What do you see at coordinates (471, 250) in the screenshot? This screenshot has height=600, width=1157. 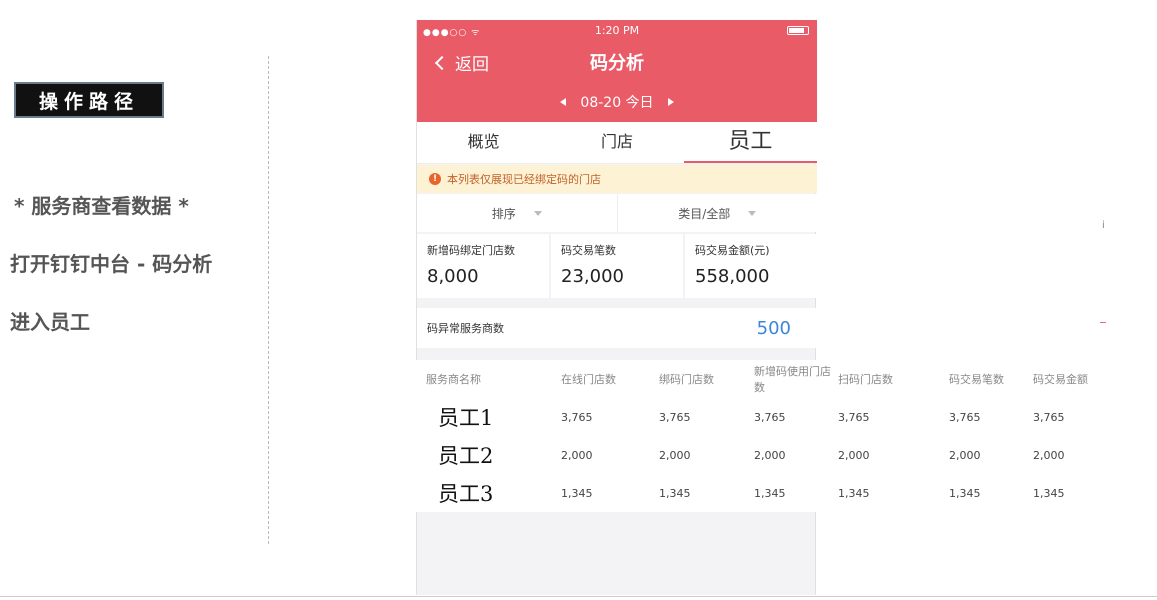 I see `stat-label: 新增码绑定门店数` at bounding box center [471, 250].